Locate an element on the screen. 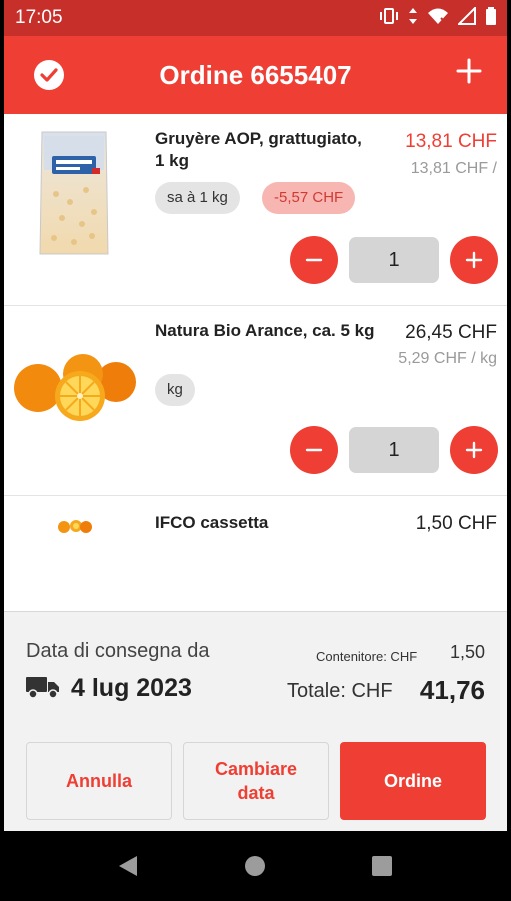 This screenshot has width=511, height=901. item-price: 13,81 CHF is located at coordinates (451, 141).